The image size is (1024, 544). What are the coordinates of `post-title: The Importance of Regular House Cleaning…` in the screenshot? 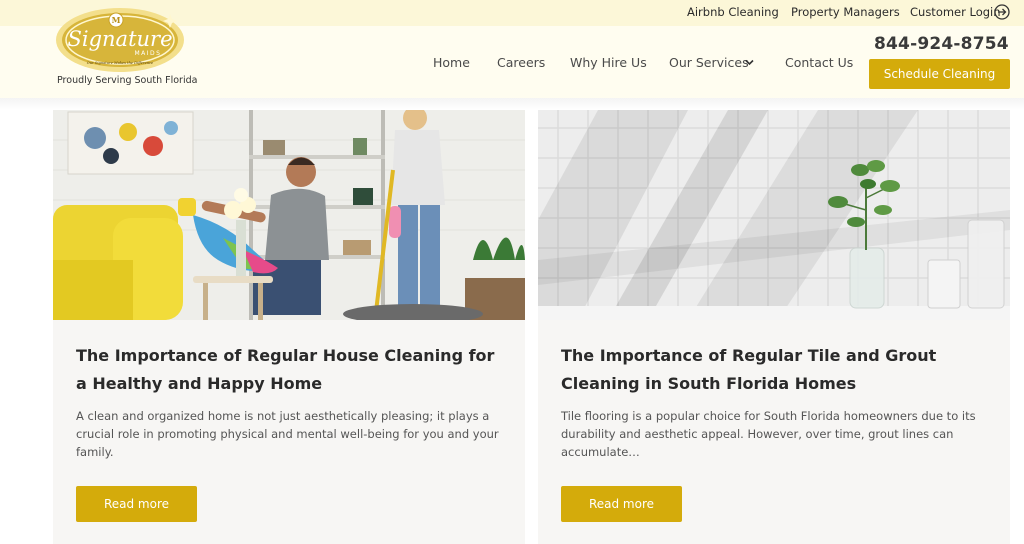 It's located at (291, 370).